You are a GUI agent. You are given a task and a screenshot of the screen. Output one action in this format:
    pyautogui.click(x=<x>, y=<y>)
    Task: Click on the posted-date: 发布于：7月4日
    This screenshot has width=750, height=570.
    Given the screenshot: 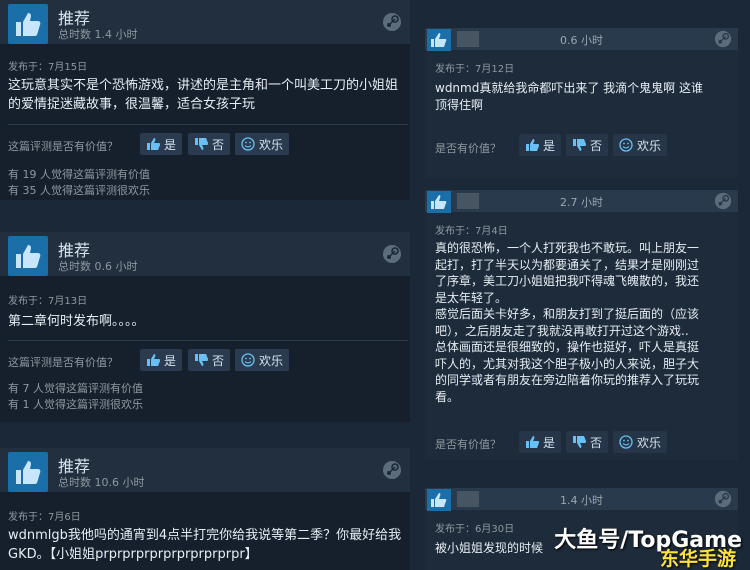 What is the action you would take?
    pyautogui.click(x=471, y=231)
    